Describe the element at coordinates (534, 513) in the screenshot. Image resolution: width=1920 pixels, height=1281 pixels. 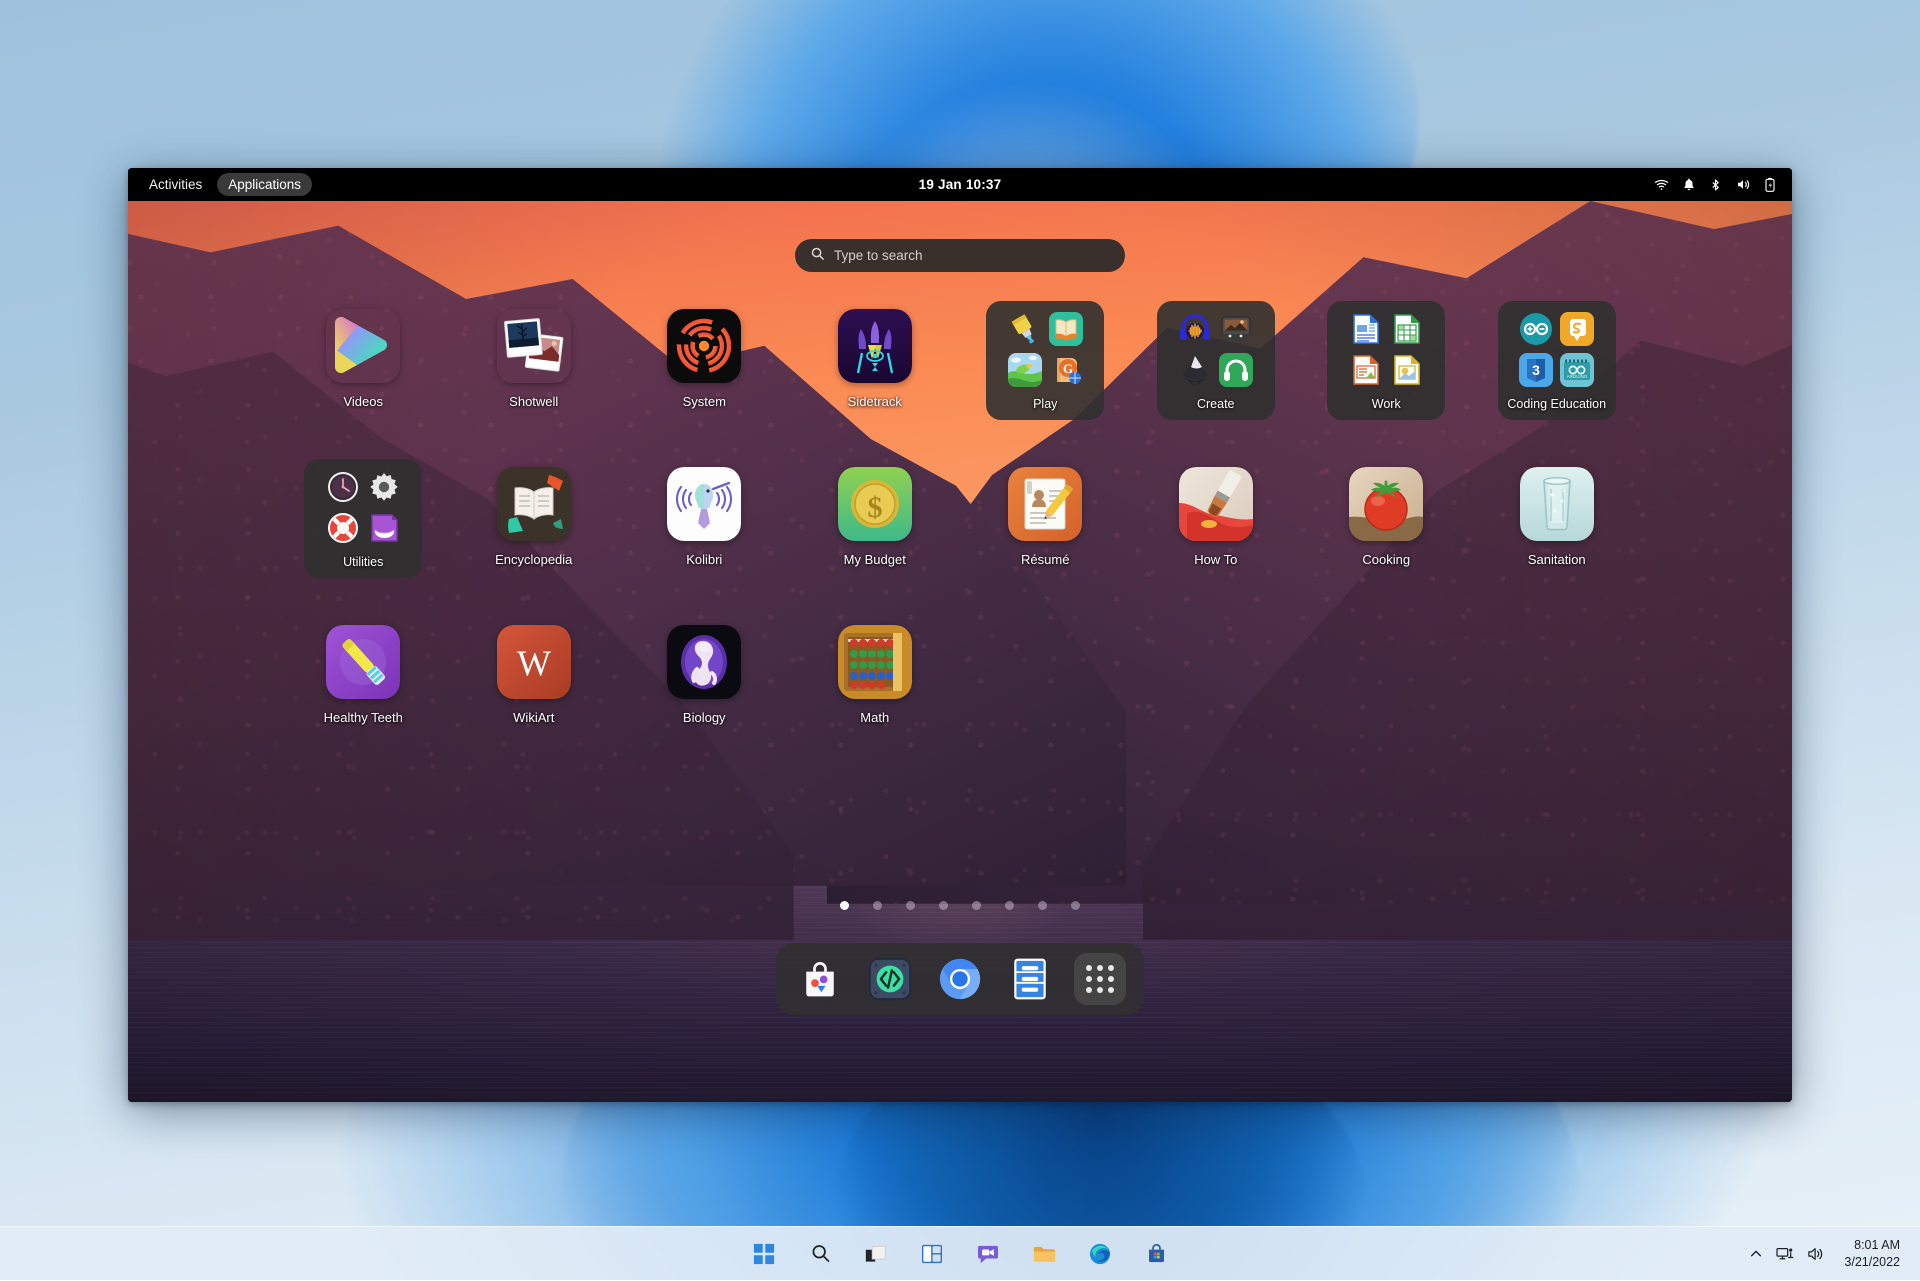
I see `app-encyclopedia: Encyclopedia` at that location.